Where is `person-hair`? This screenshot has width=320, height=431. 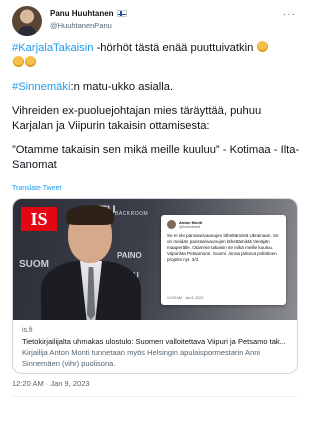 person-hair is located at coordinates (90, 215).